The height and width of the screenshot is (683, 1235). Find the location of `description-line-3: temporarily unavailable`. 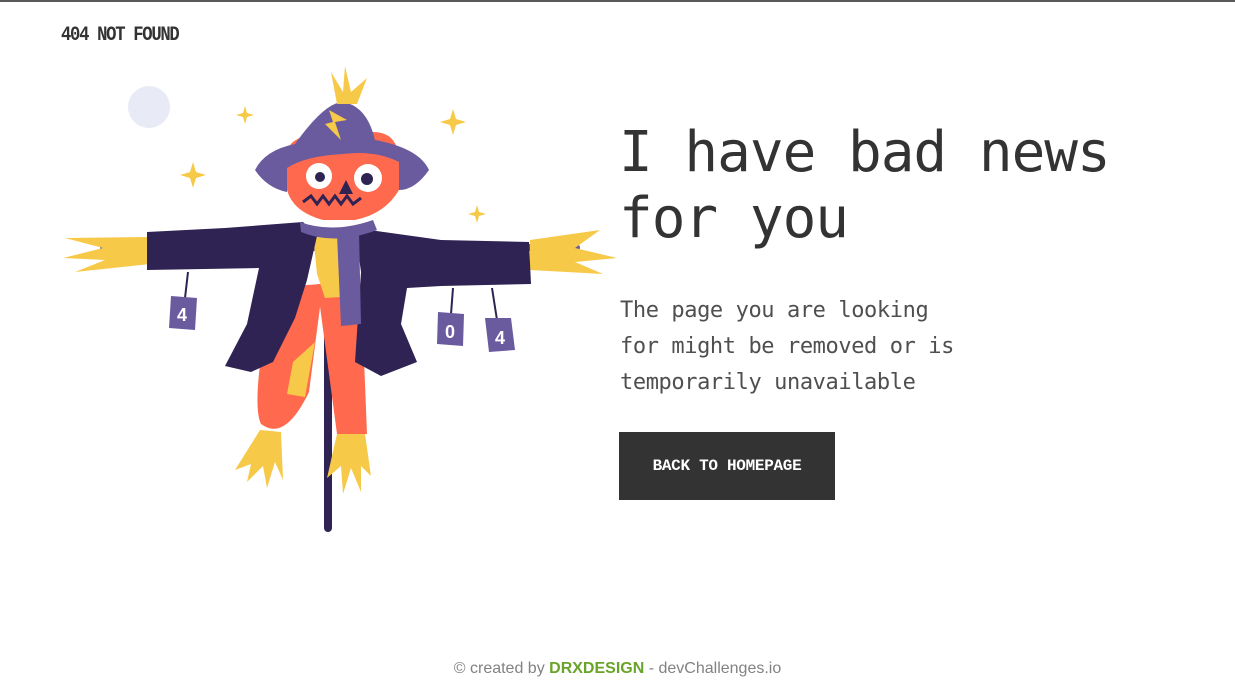

description-line-3: temporarily unavailable is located at coordinates (768, 382).